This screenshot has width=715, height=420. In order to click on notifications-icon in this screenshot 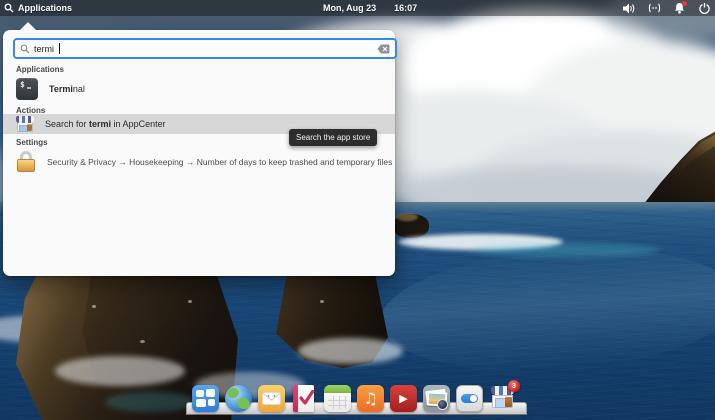, I will do `click(680, 7)`.